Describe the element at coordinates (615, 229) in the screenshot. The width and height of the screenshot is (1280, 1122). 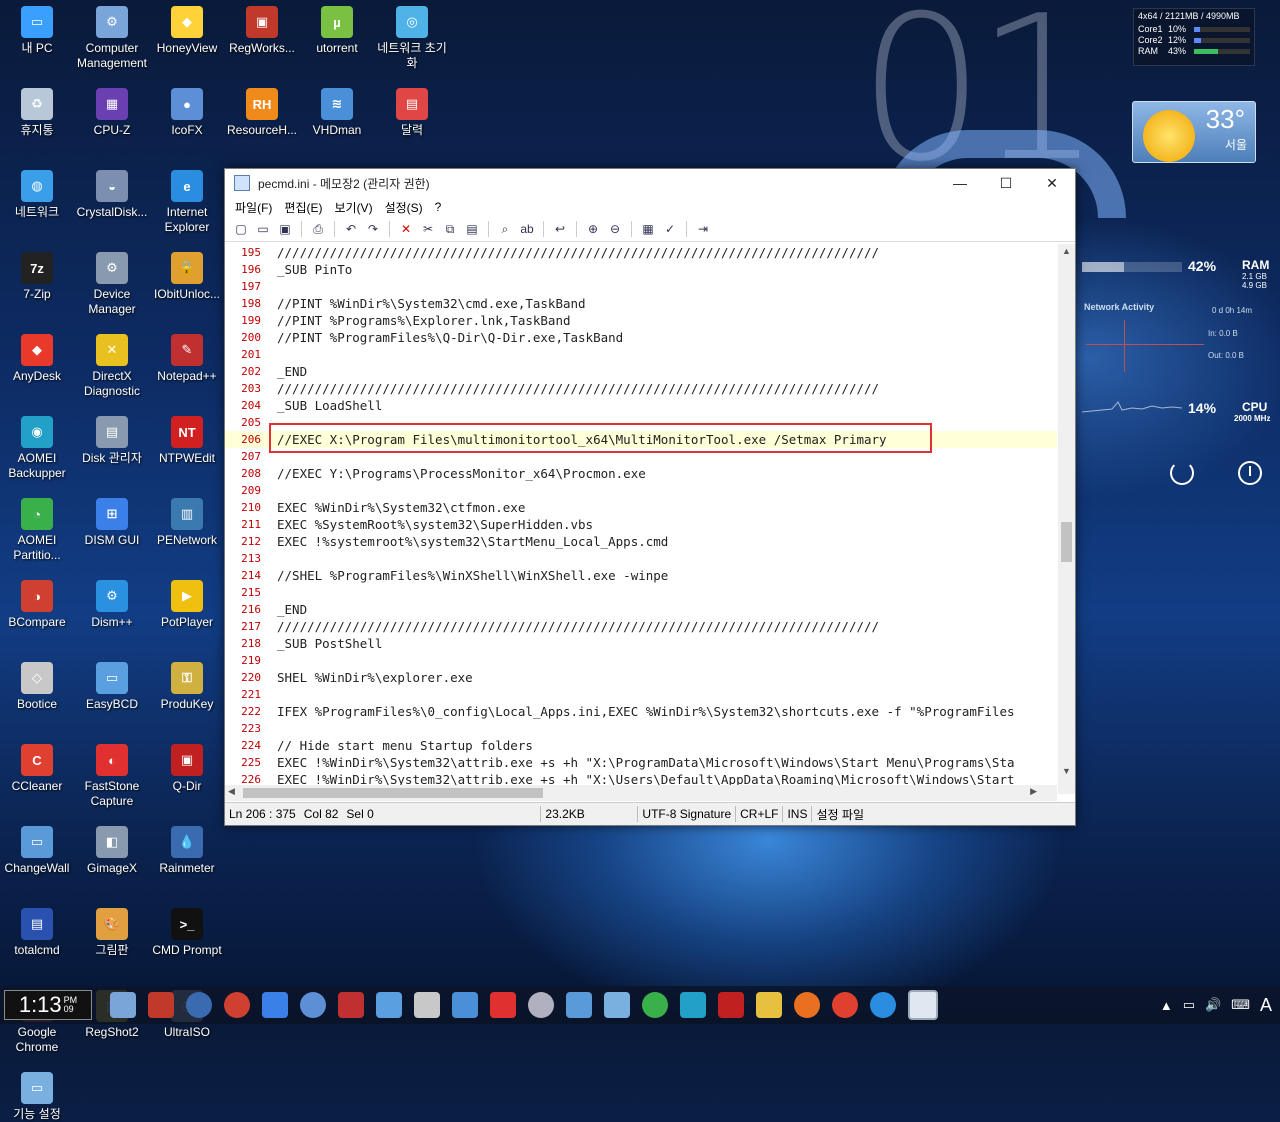
I see `zoom-out-icon: ⊖` at that location.